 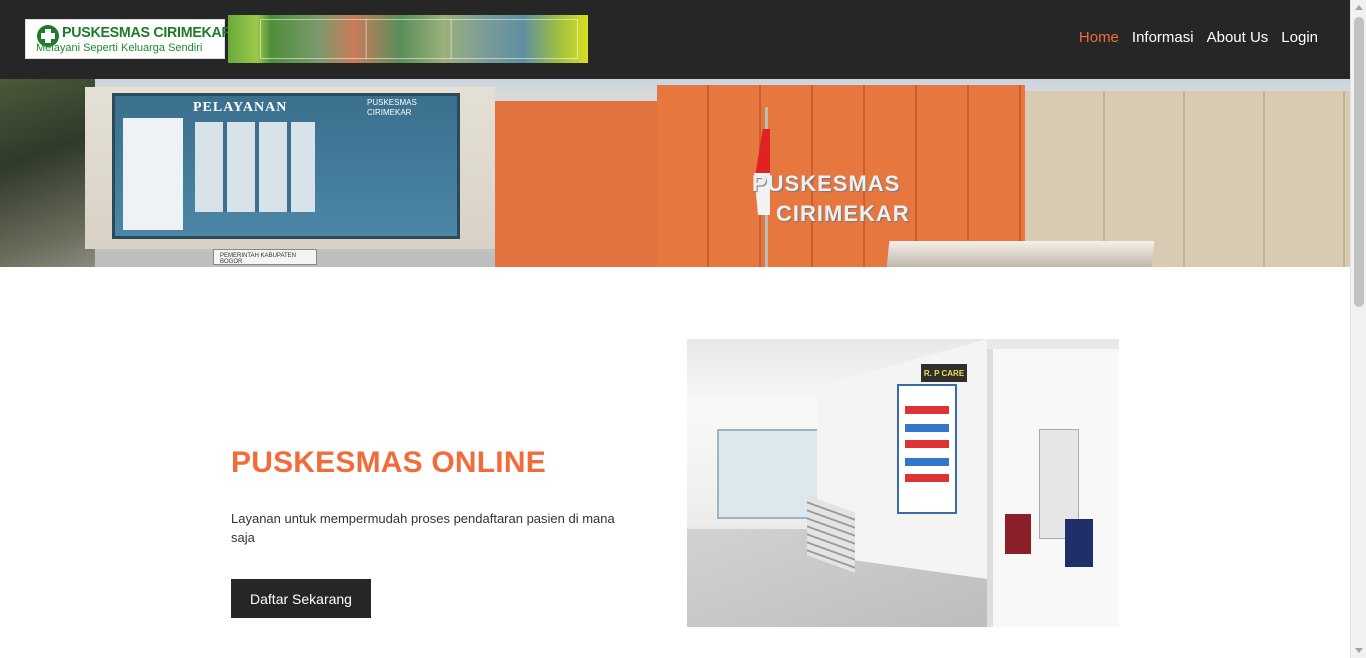 I want to click on banner-decoration, so click(x=568, y=39).